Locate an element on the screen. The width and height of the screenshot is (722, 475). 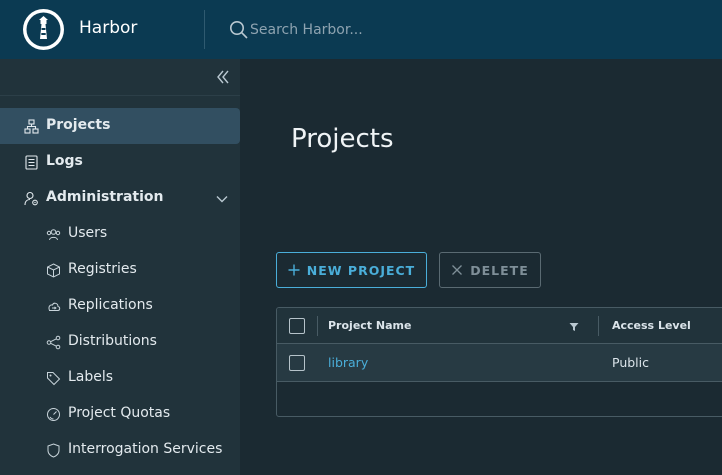
column-header-access-level: Access Level is located at coordinates (651, 325).